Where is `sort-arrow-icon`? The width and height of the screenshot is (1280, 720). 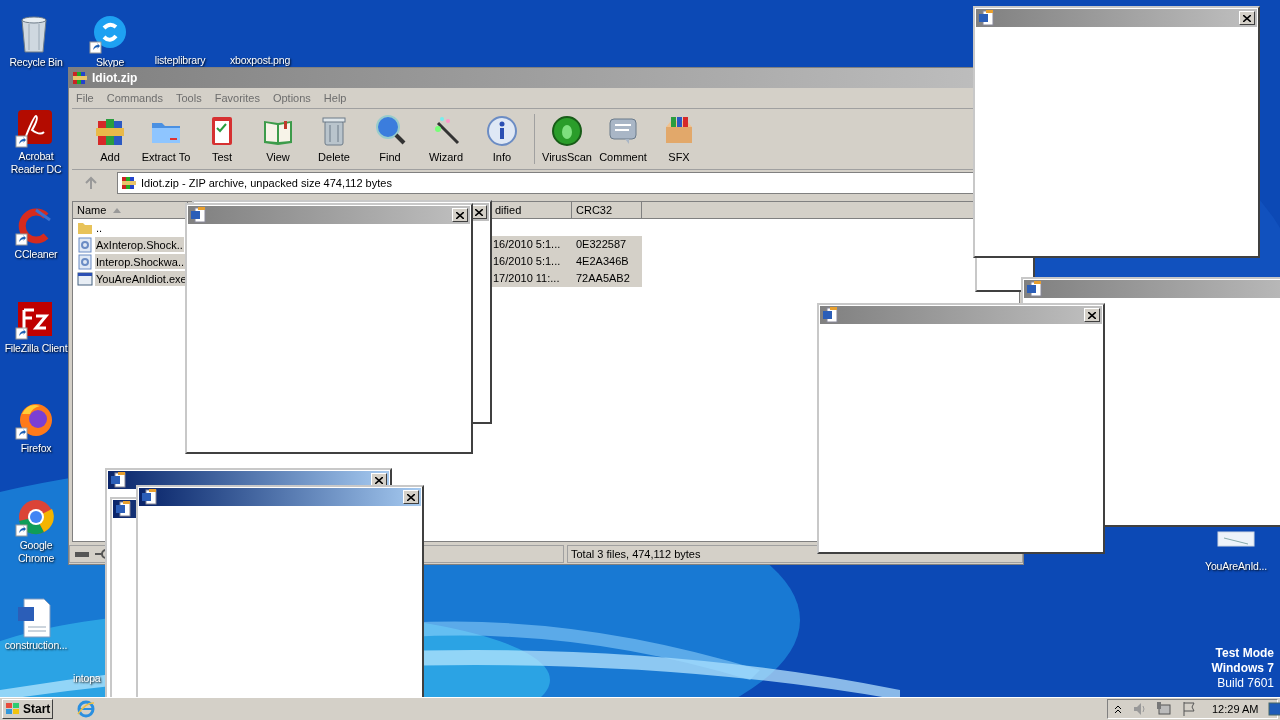
sort-arrow-icon is located at coordinates (117, 210).